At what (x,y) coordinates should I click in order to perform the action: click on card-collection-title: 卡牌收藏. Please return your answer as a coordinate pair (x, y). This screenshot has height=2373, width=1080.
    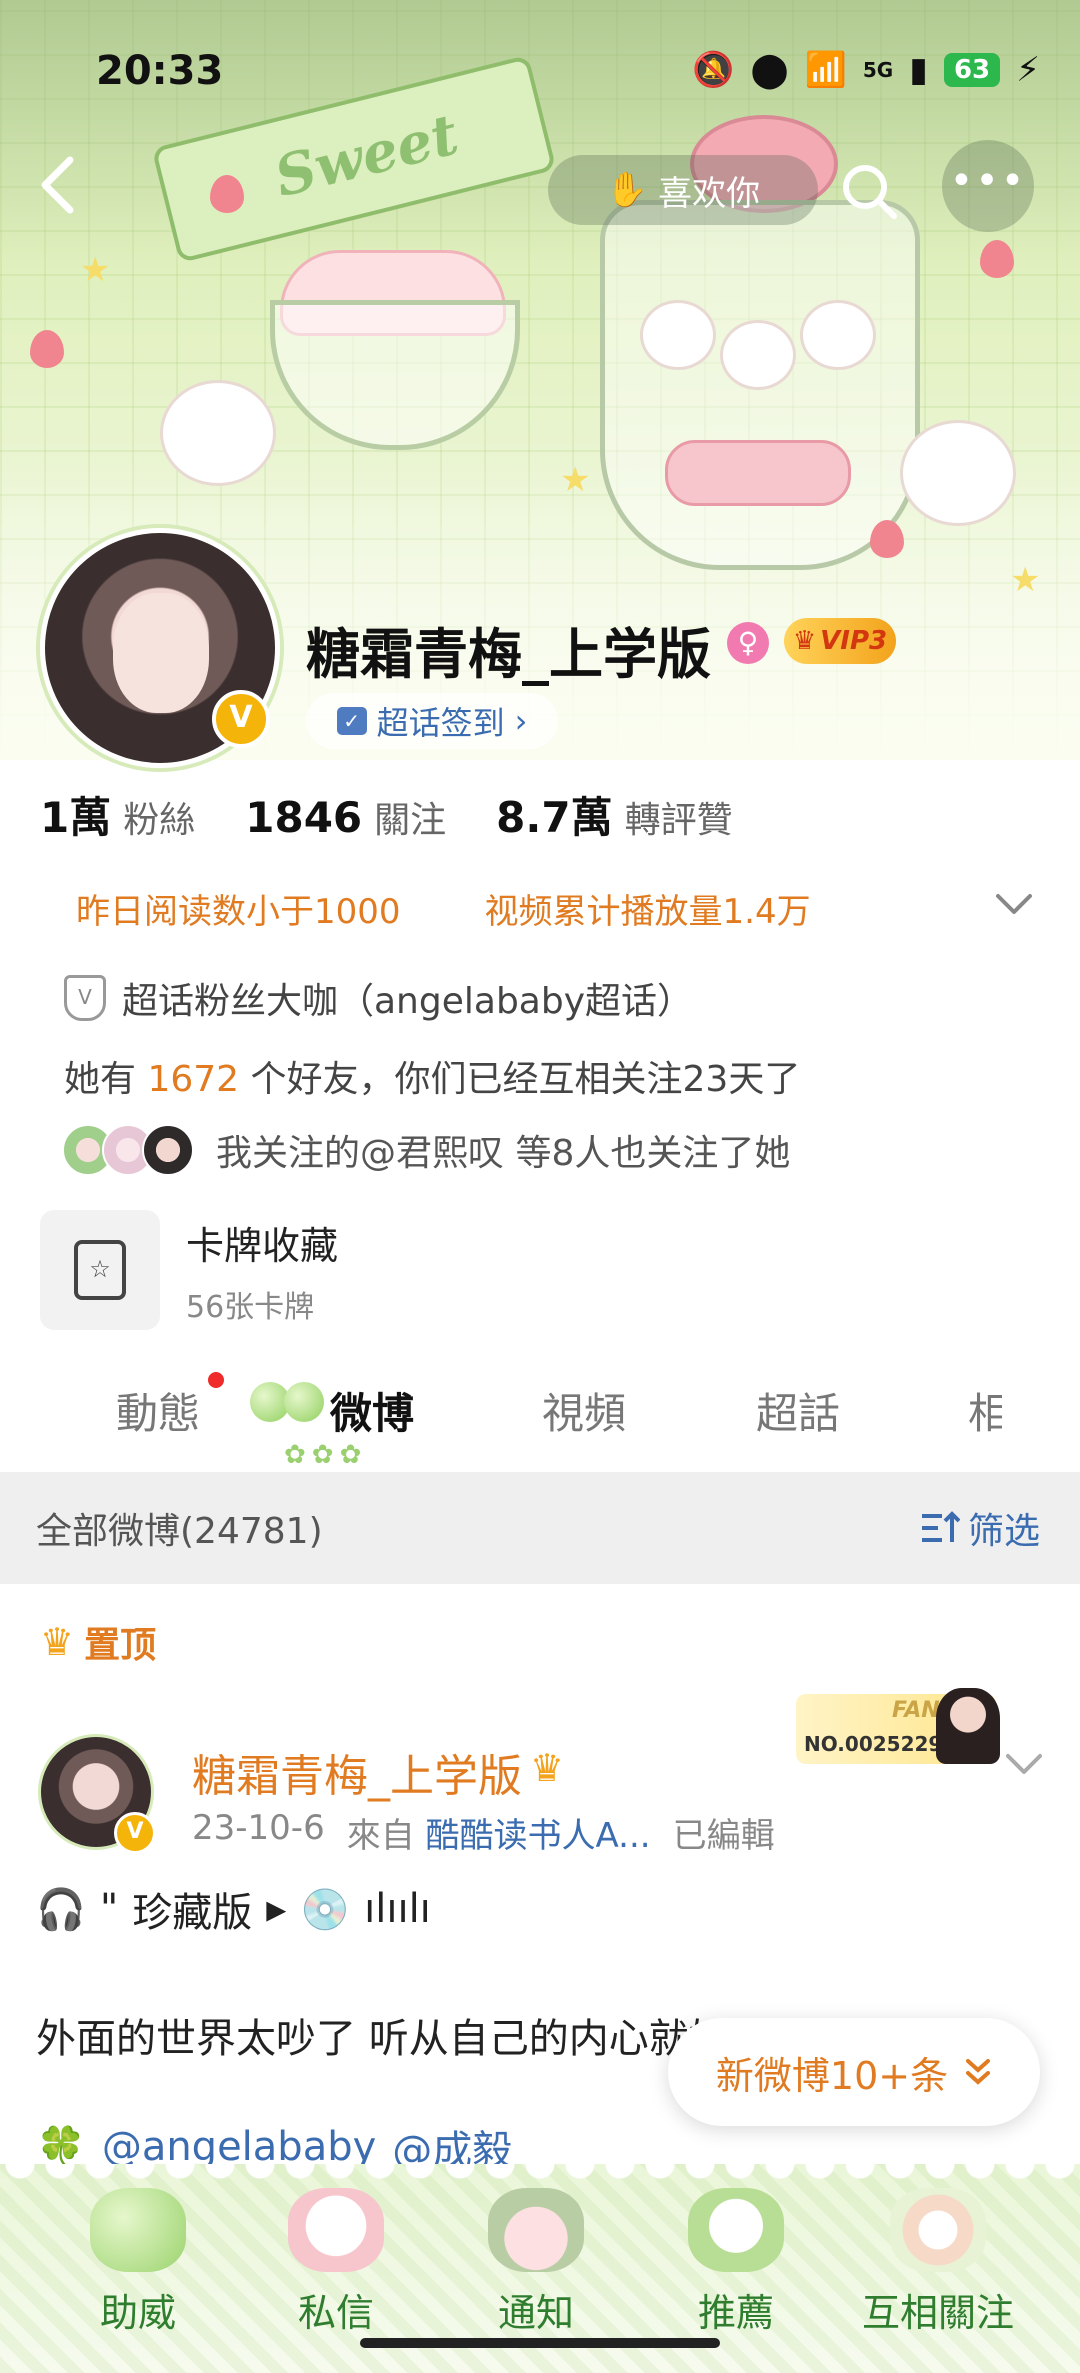
    Looking at the image, I should click on (262, 1245).